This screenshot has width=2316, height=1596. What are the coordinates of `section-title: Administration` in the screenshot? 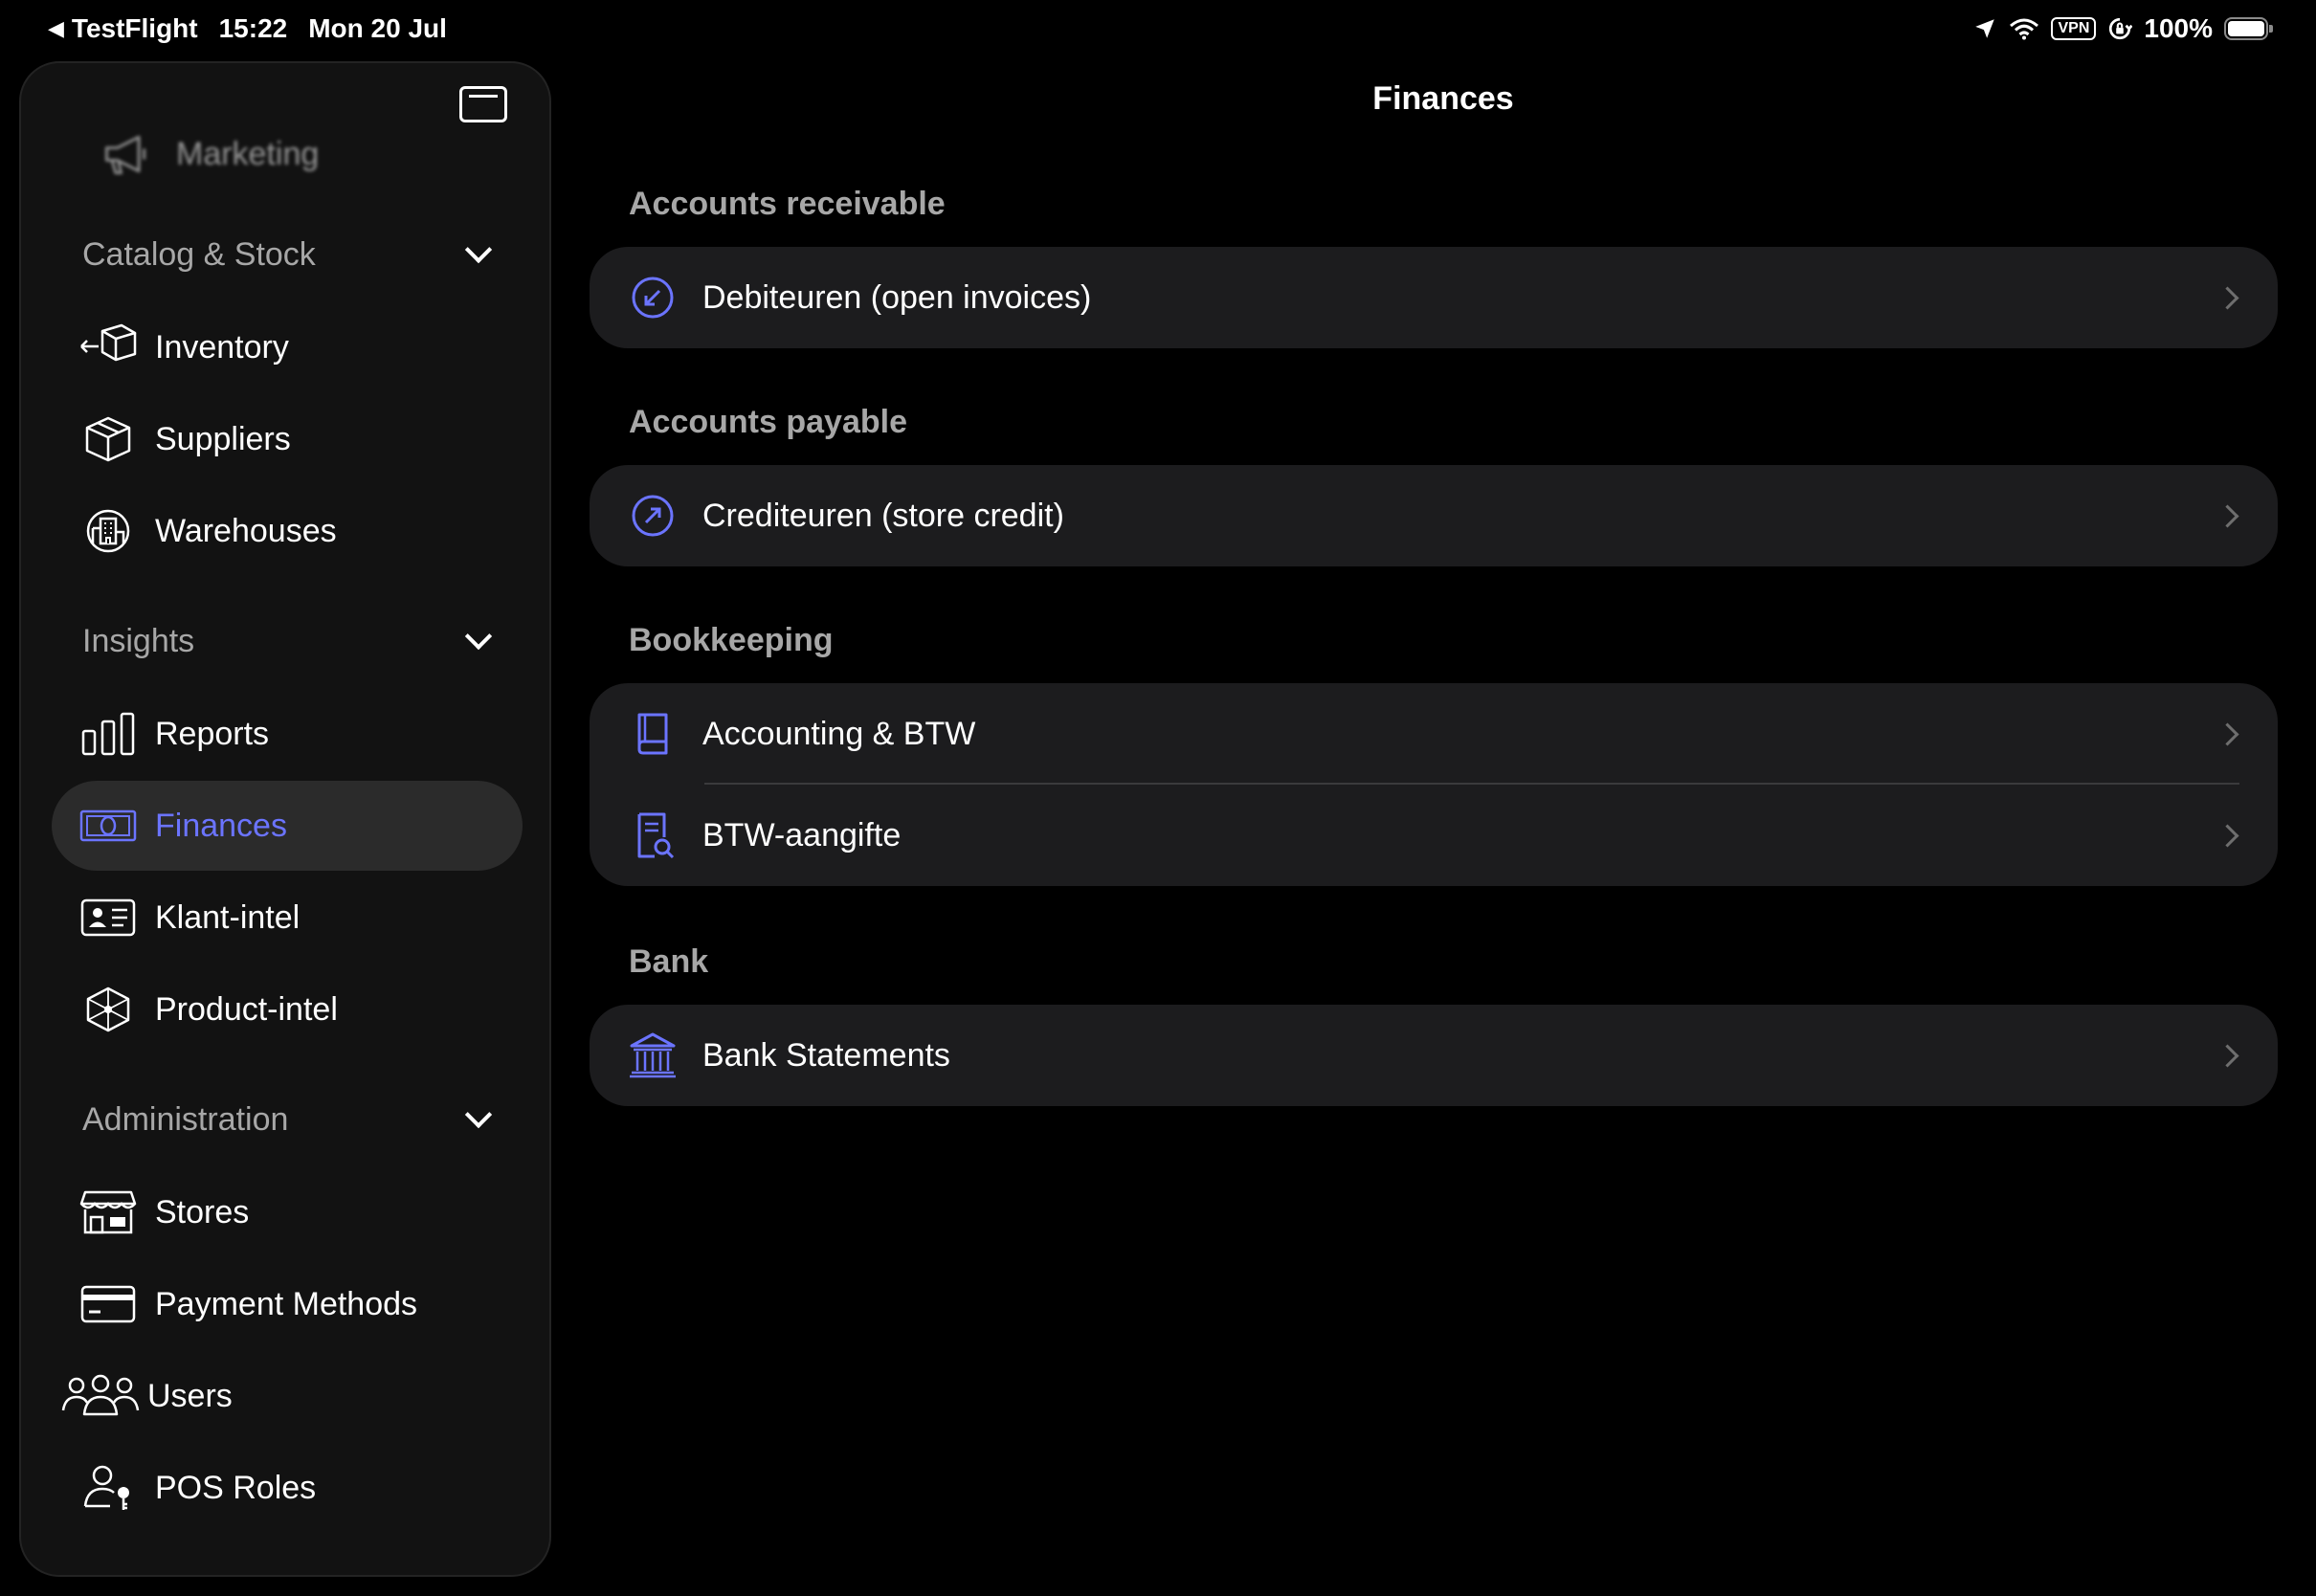 It's located at (185, 1119).